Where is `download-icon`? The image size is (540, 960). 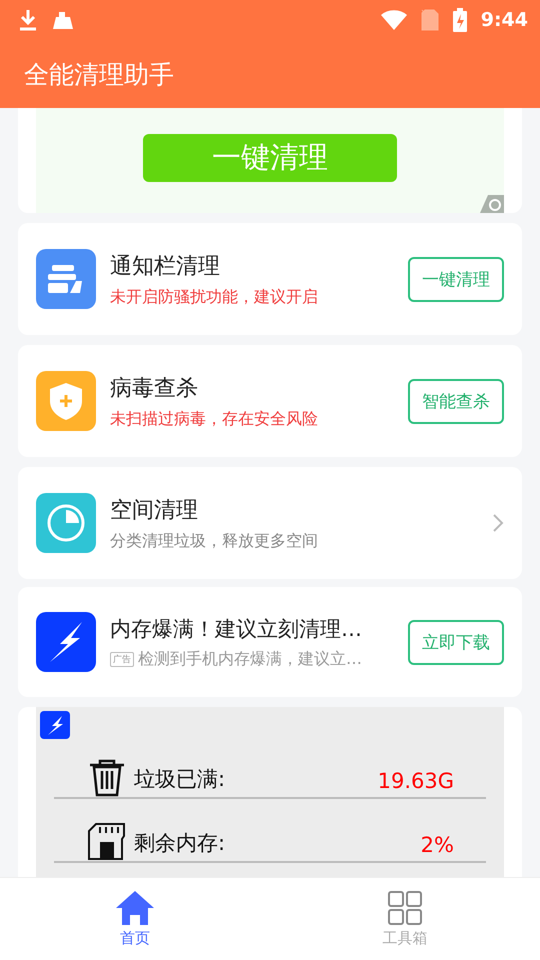 download-icon is located at coordinates (28, 20).